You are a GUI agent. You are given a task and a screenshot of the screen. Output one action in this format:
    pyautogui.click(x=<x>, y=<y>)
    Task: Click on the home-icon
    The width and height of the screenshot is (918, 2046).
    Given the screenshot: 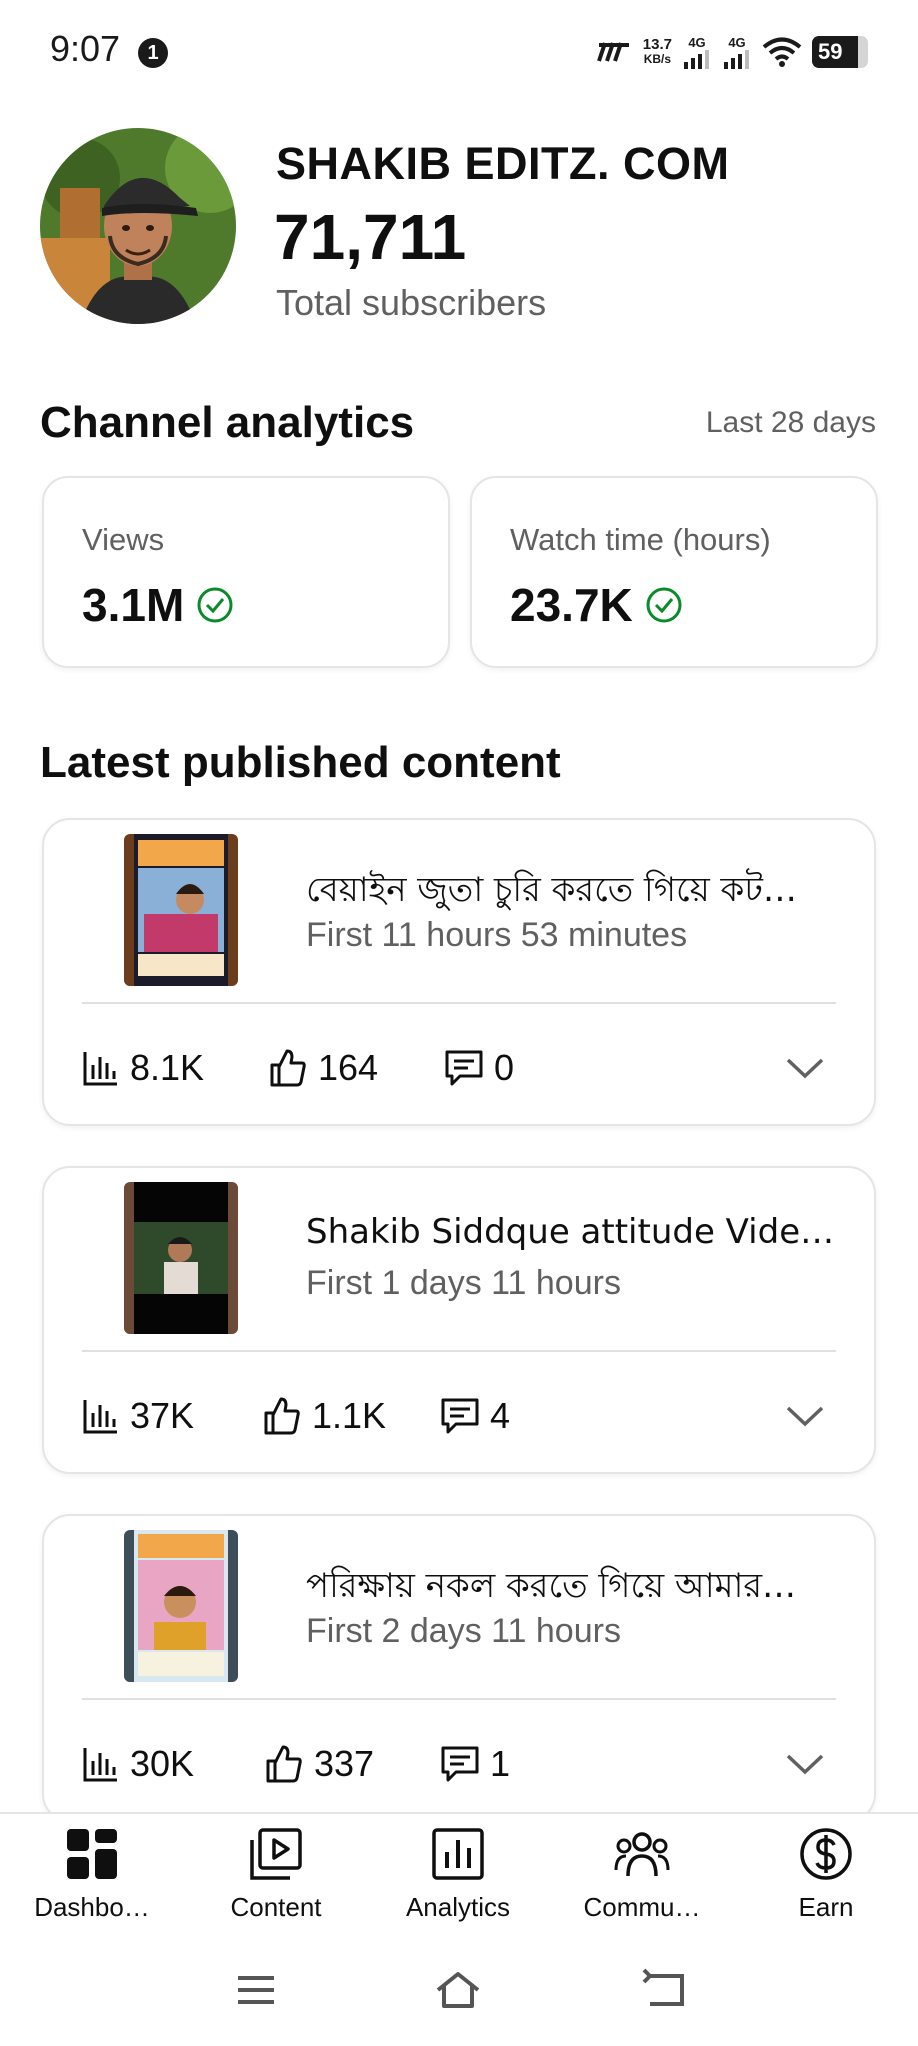 What is the action you would take?
    pyautogui.click(x=458, y=1990)
    